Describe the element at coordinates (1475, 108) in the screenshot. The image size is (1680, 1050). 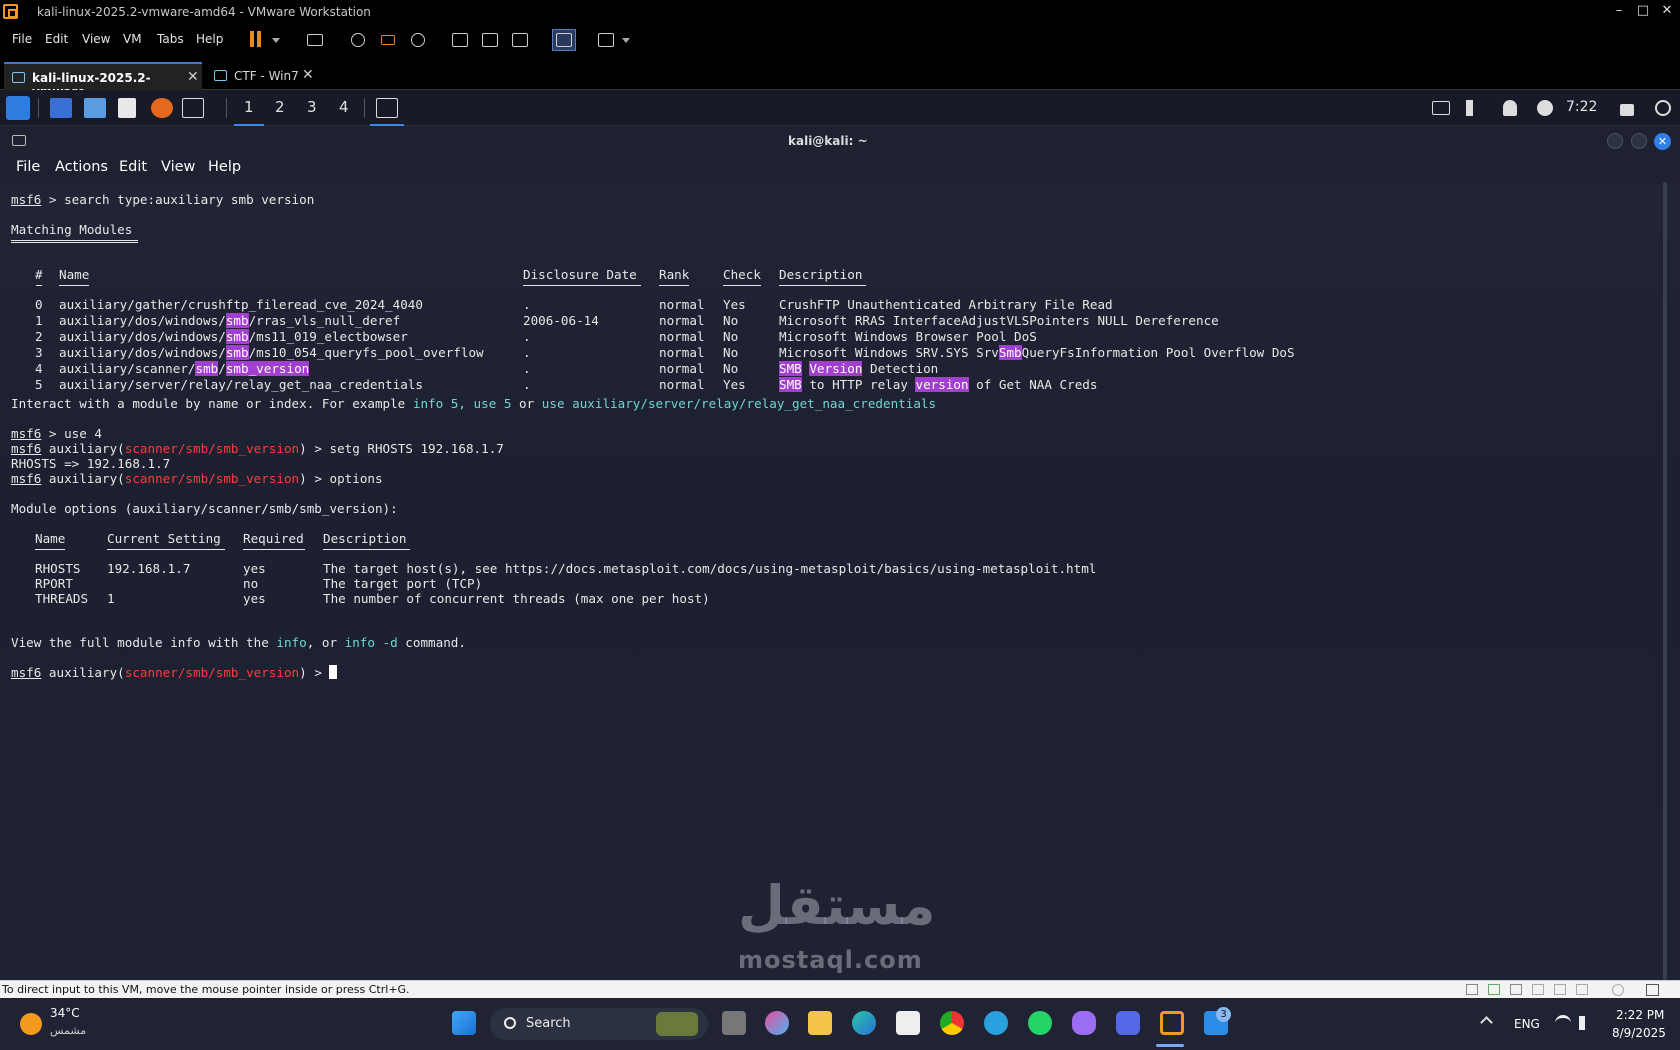
I see `volume-icon` at that location.